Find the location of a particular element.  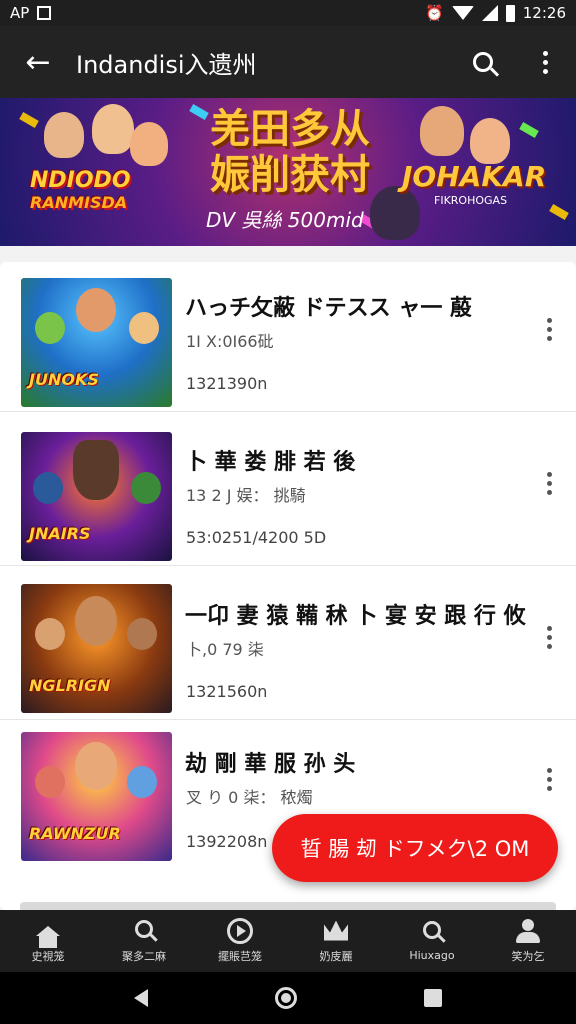

item-meta: 叉 り 0 柒： 秾燭 is located at coordinates (249, 797).